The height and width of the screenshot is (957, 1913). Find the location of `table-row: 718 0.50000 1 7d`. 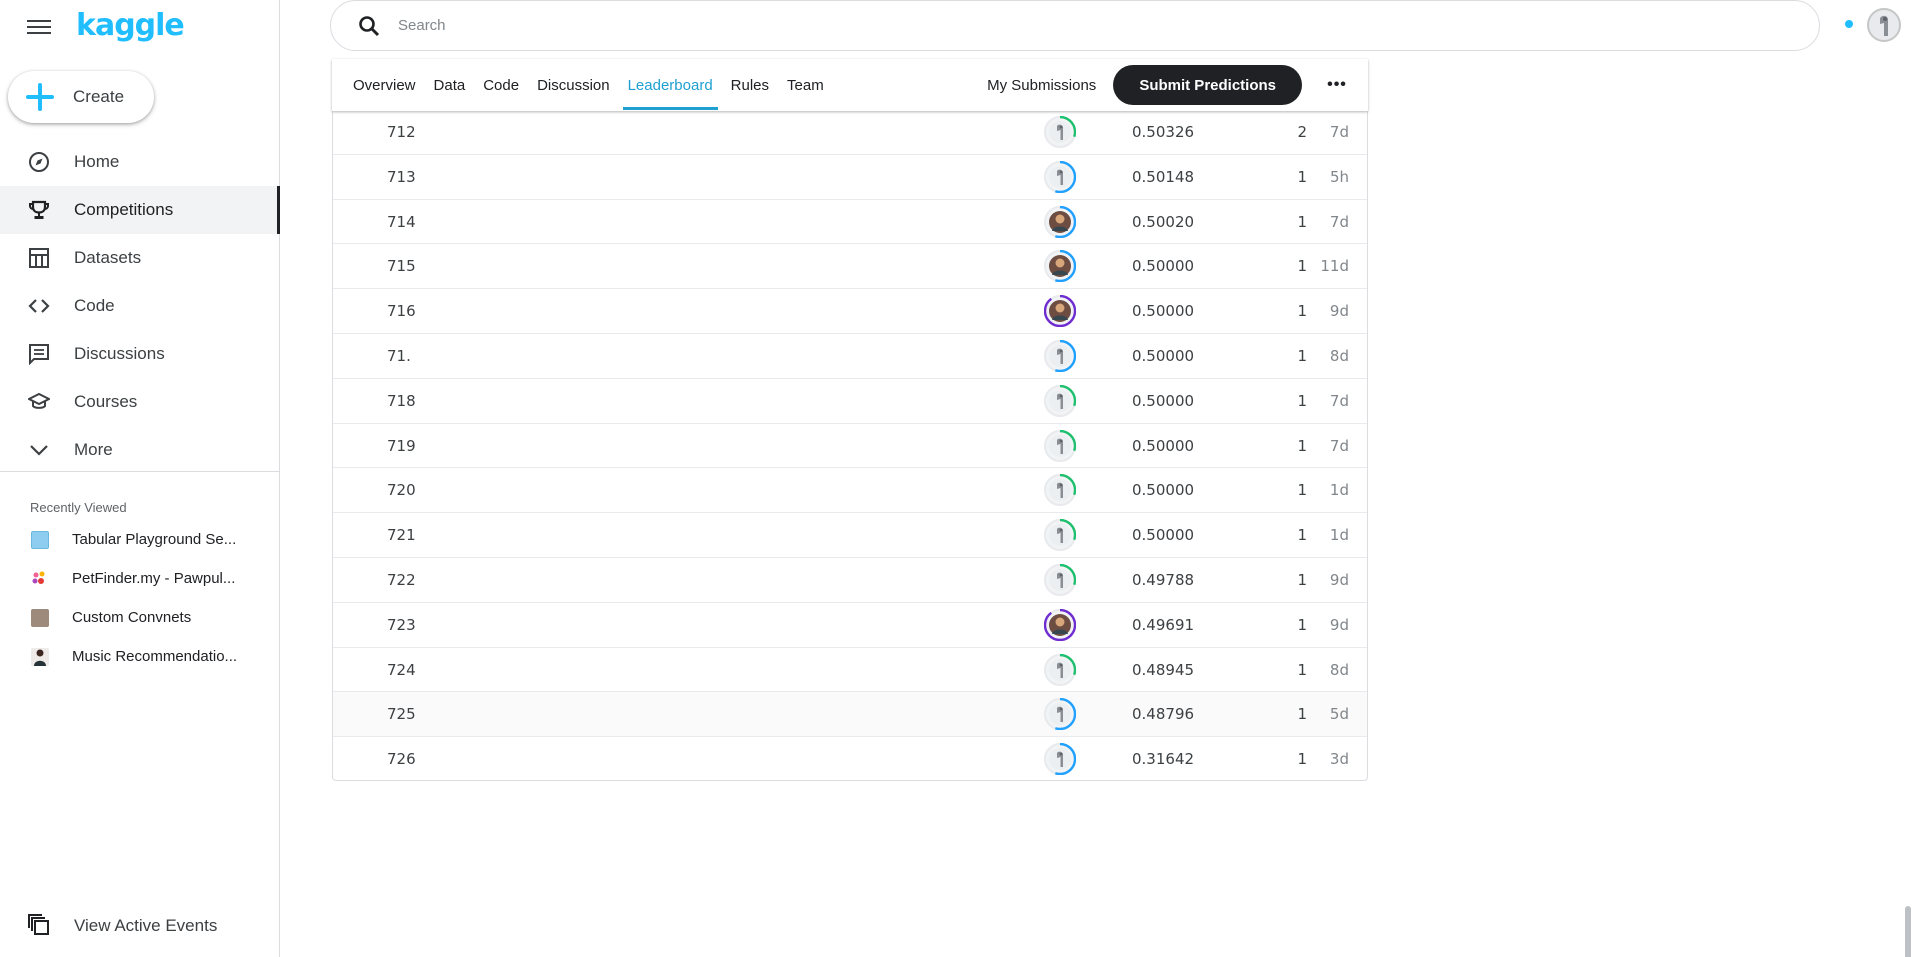

table-row: 718 0.50000 1 7d is located at coordinates (850, 401).